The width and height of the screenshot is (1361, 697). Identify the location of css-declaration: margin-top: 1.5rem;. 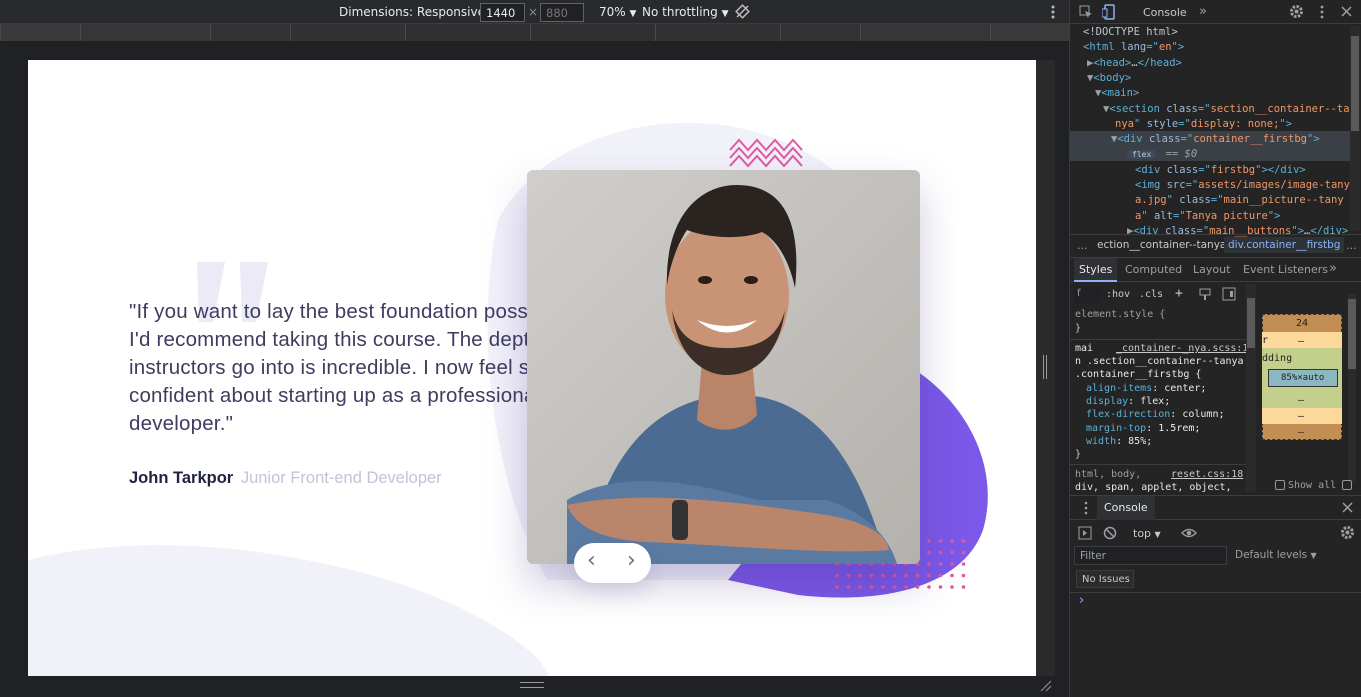
(1143, 428).